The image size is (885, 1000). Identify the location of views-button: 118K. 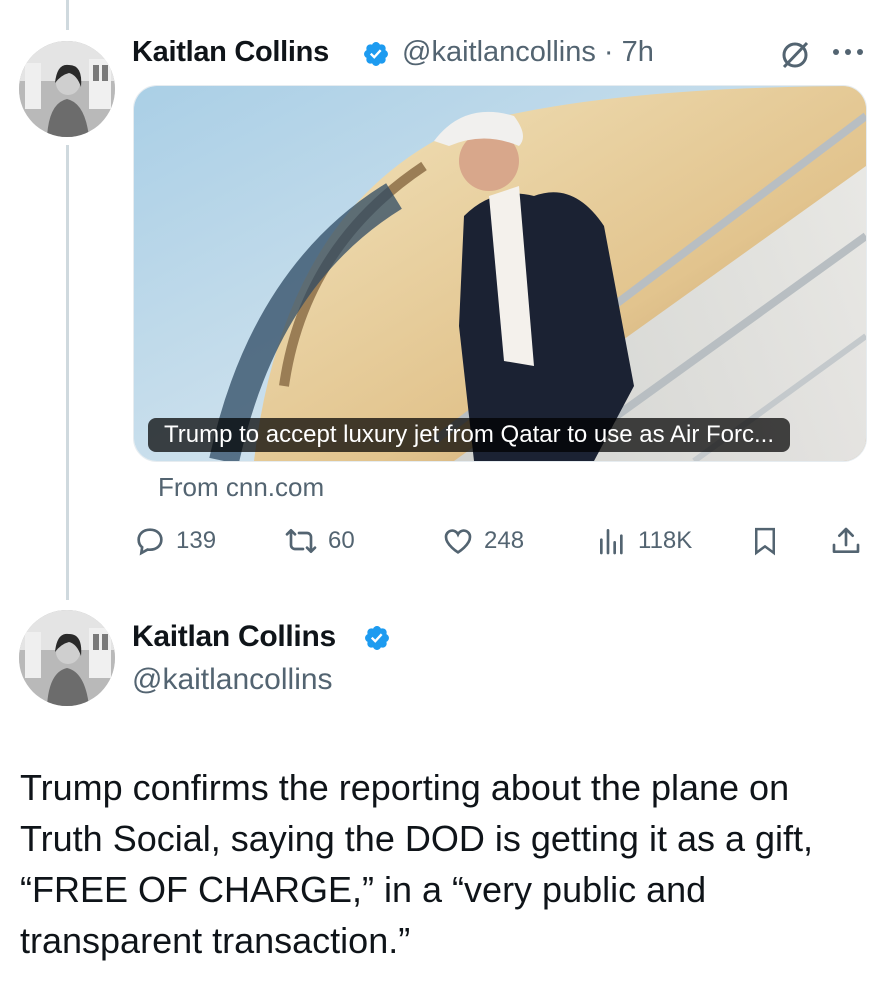
(644, 541).